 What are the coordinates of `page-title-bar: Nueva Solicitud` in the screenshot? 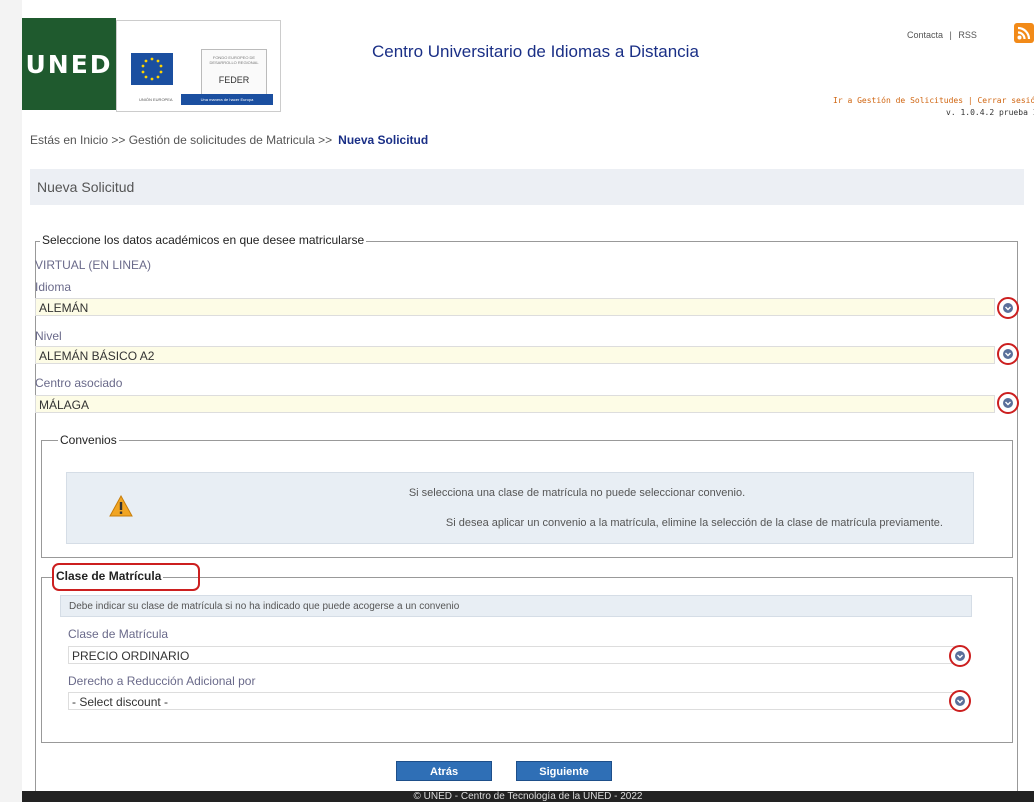 It's located at (527, 187).